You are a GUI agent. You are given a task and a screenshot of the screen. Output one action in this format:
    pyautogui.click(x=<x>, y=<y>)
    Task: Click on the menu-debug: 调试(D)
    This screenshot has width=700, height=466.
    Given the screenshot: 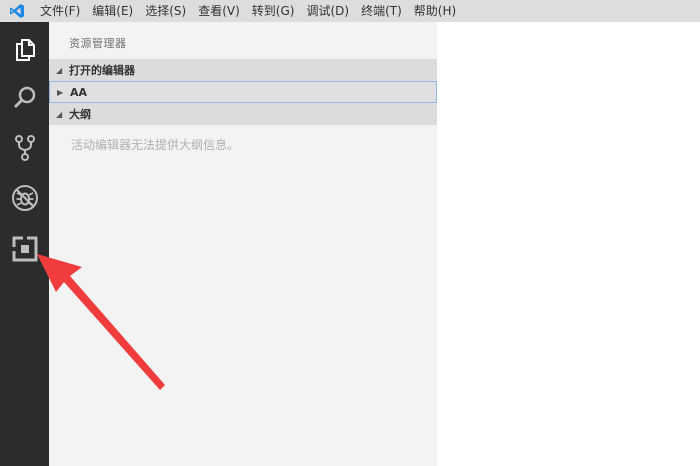 What is the action you would take?
    pyautogui.click(x=327, y=11)
    